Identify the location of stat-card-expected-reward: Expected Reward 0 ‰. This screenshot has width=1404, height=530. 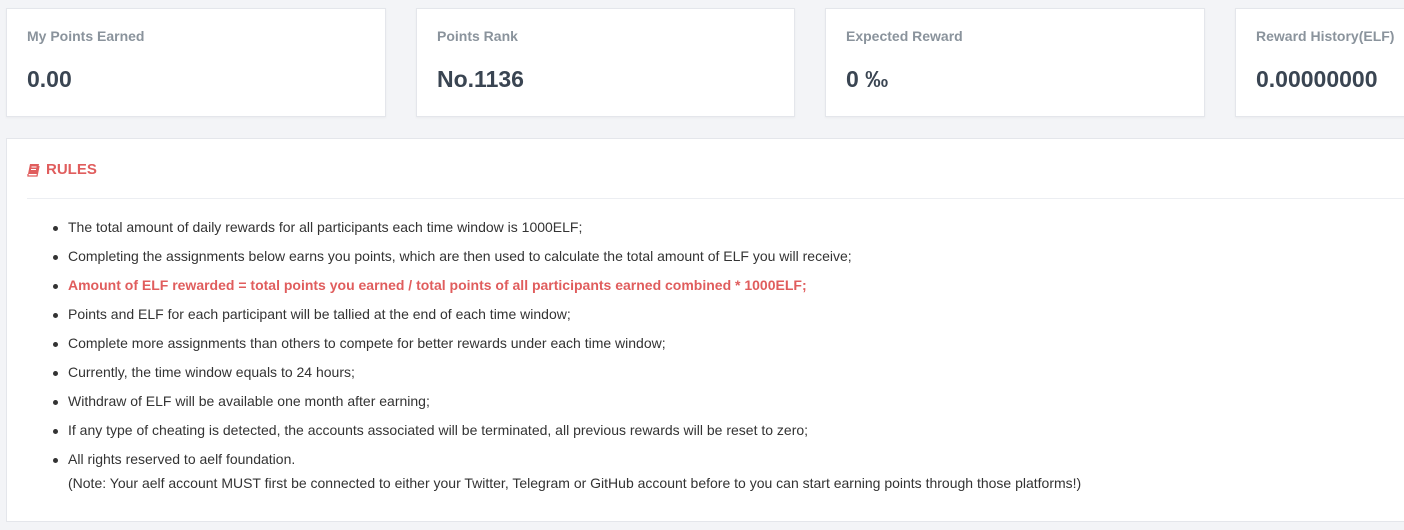
(1015, 62).